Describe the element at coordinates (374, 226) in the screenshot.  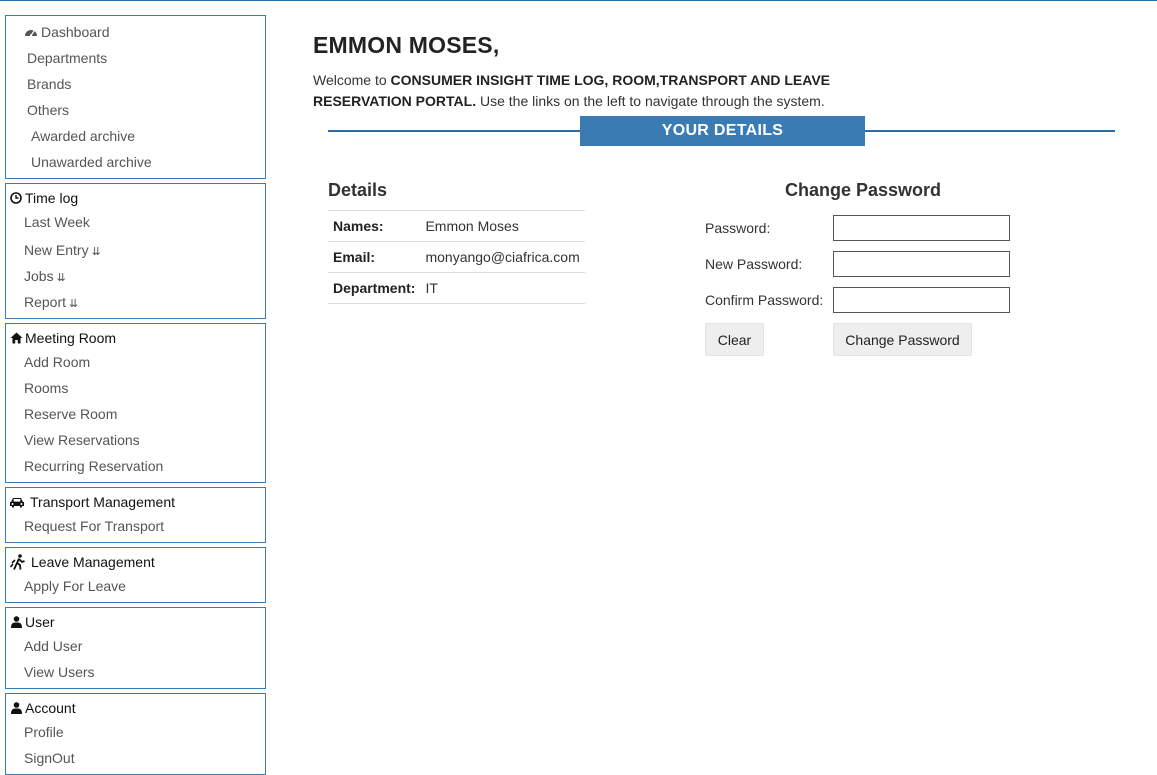
I see `names-label: Names:` at that location.